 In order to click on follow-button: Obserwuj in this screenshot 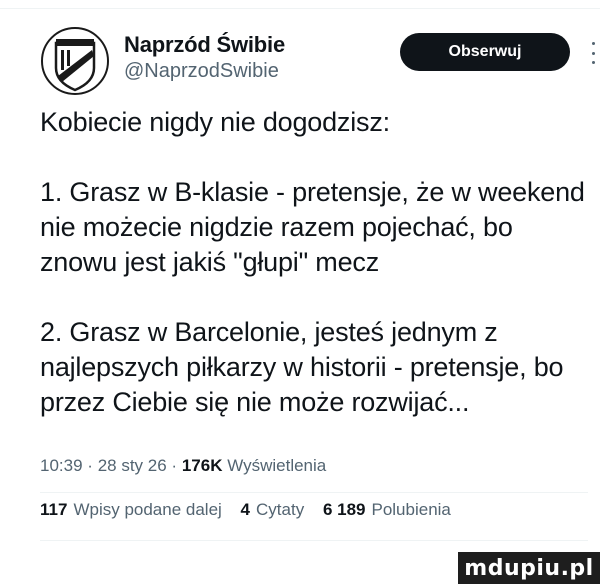, I will do `click(485, 52)`.